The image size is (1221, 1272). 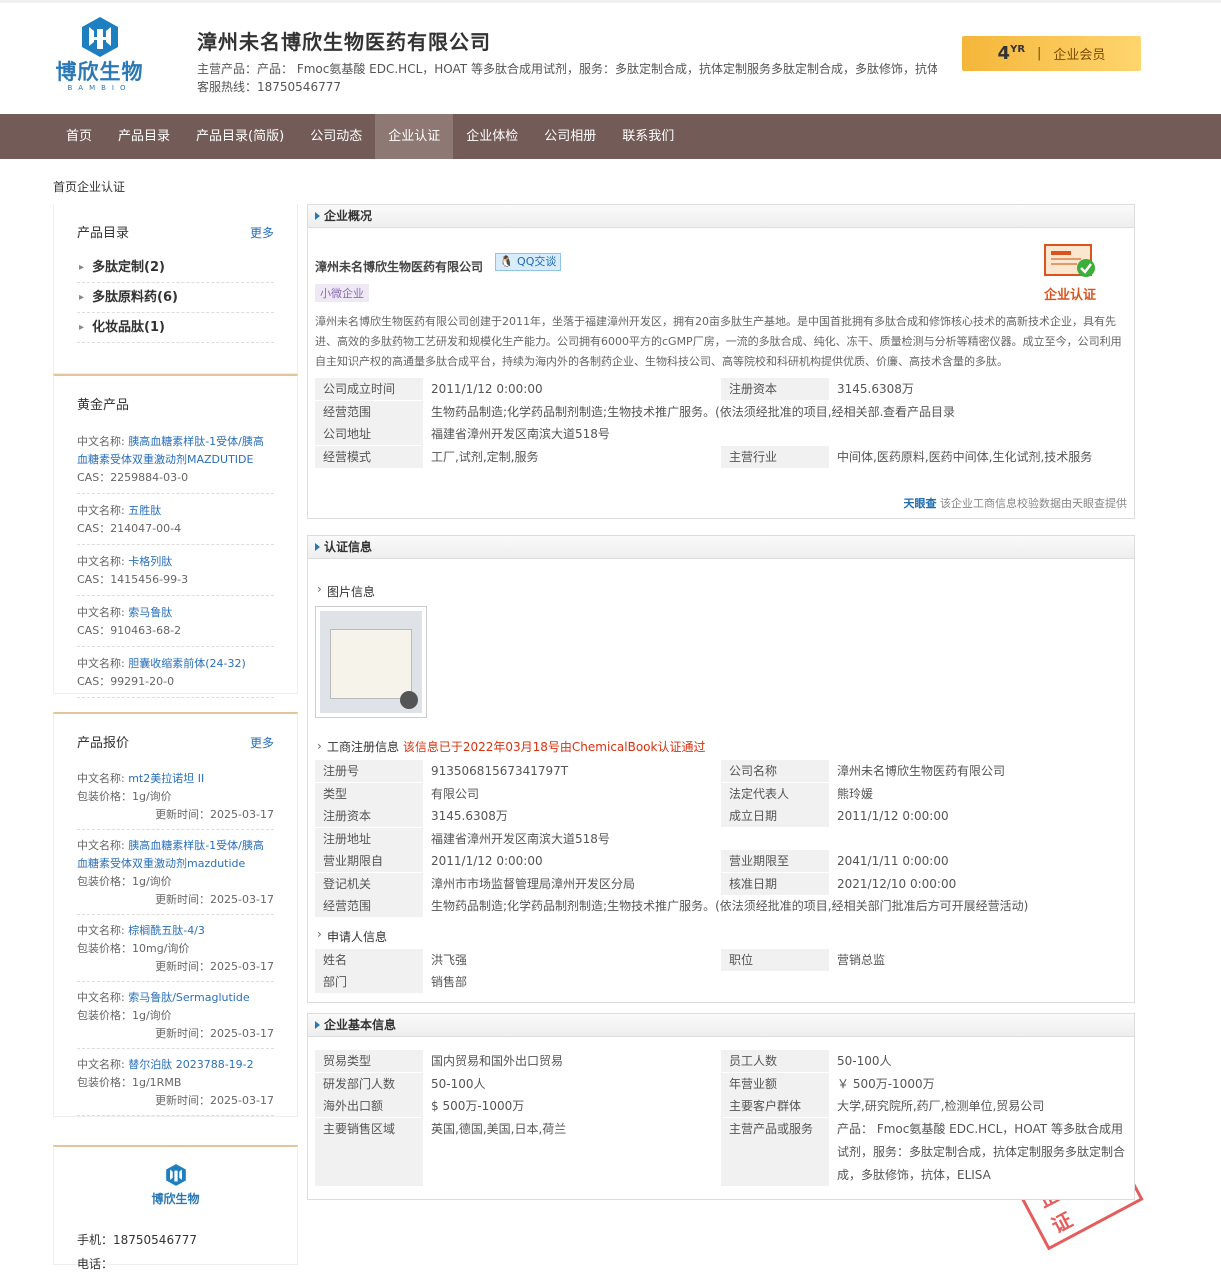 I want to click on qq-icon: 🐧, so click(x=506, y=261).